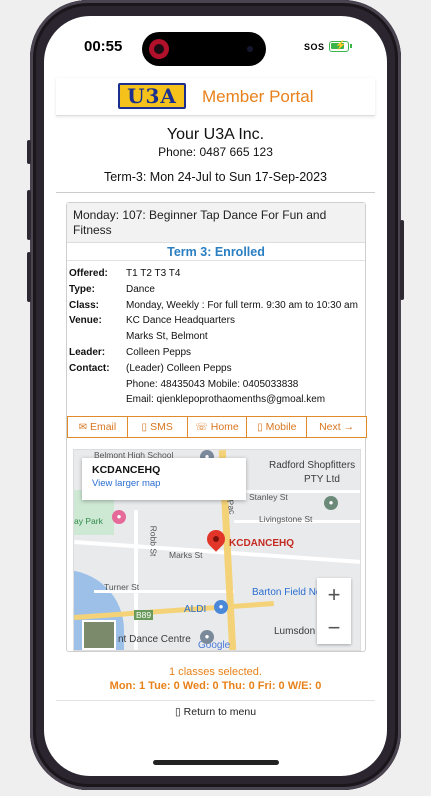 Image resolution: width=431 pixels, height=796 pixels. I want to click on map-label: ALDI, so click(195, 609).